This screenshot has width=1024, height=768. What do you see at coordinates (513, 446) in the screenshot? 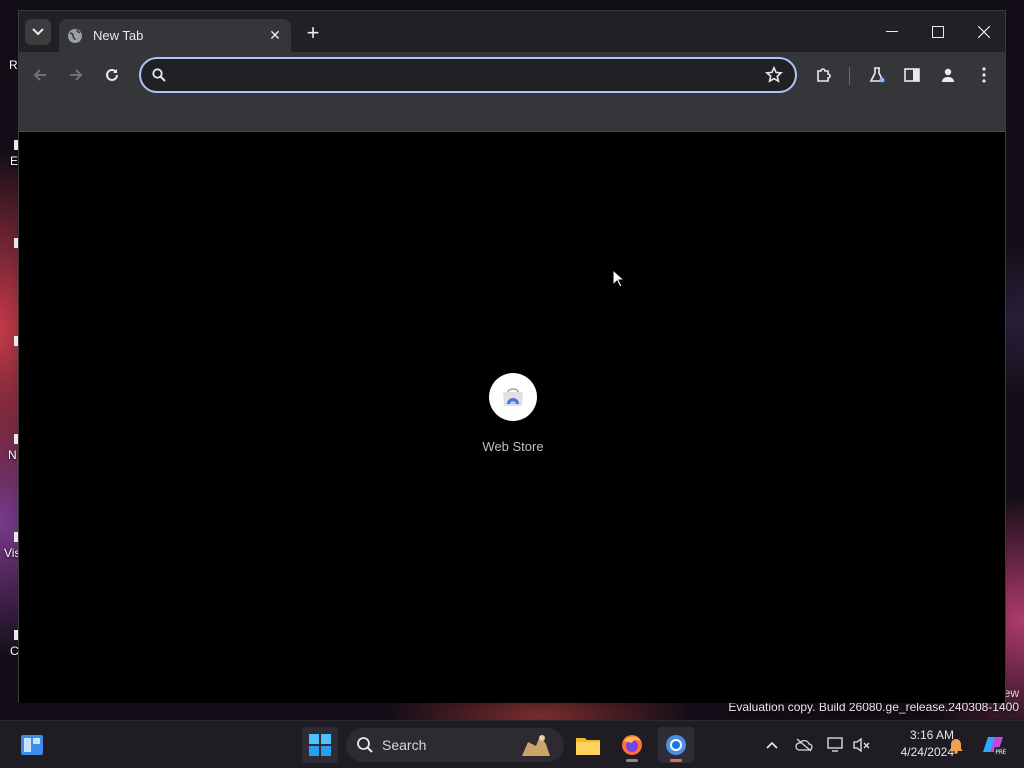
I see `shortcut-label: Web Store` at bounding box center [513, 446].